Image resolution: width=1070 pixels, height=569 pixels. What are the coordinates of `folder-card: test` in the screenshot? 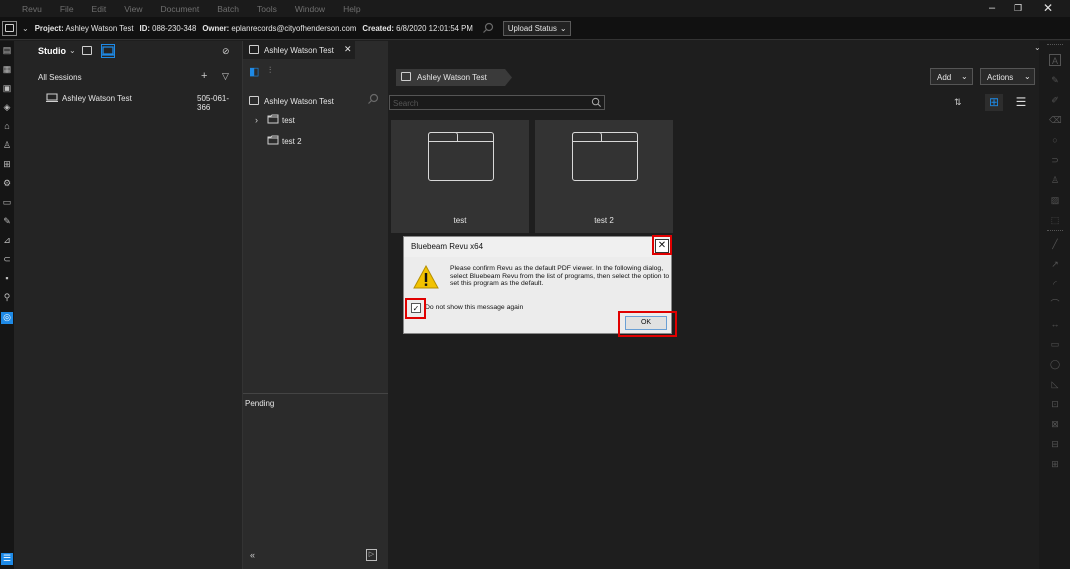 It's located at (460, 176).